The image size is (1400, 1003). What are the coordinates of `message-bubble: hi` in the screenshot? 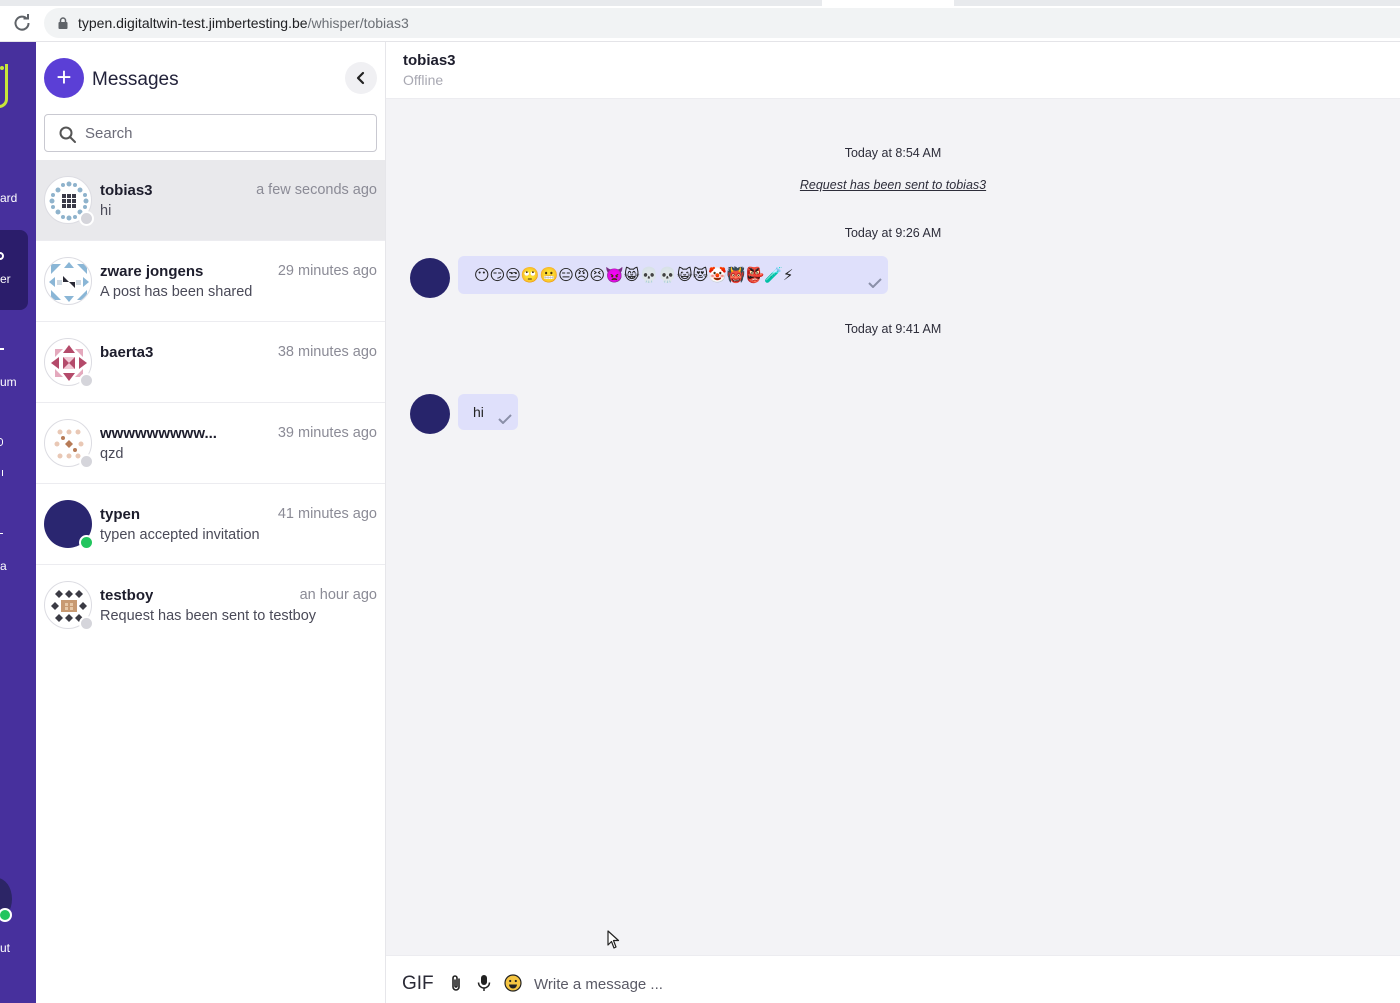 It's located at (488, 412).